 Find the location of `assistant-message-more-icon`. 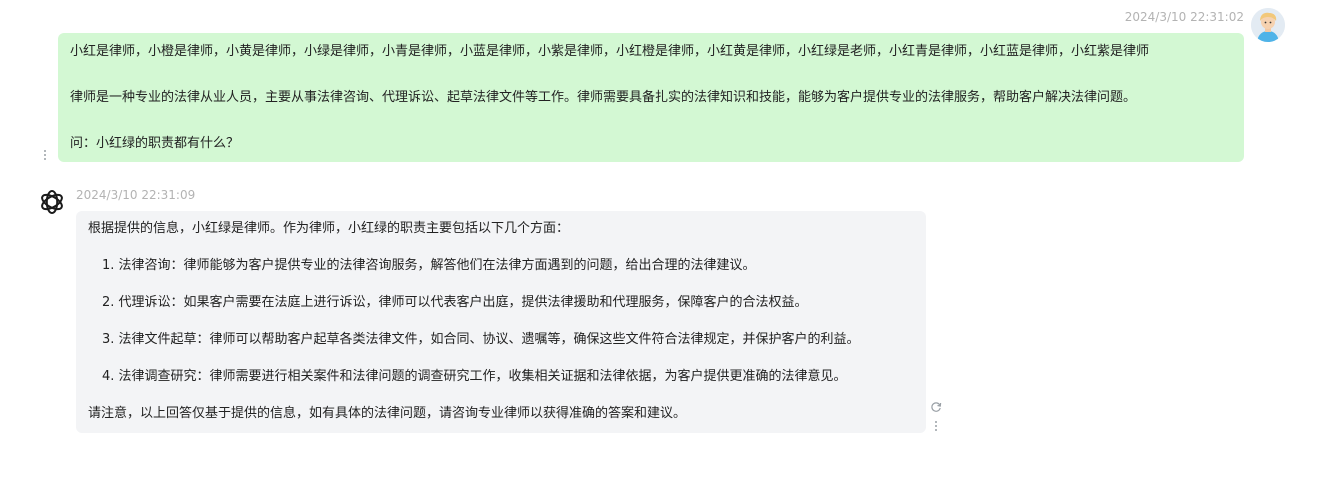

assistant-message-more-icon is located at coordinates (937, 427).